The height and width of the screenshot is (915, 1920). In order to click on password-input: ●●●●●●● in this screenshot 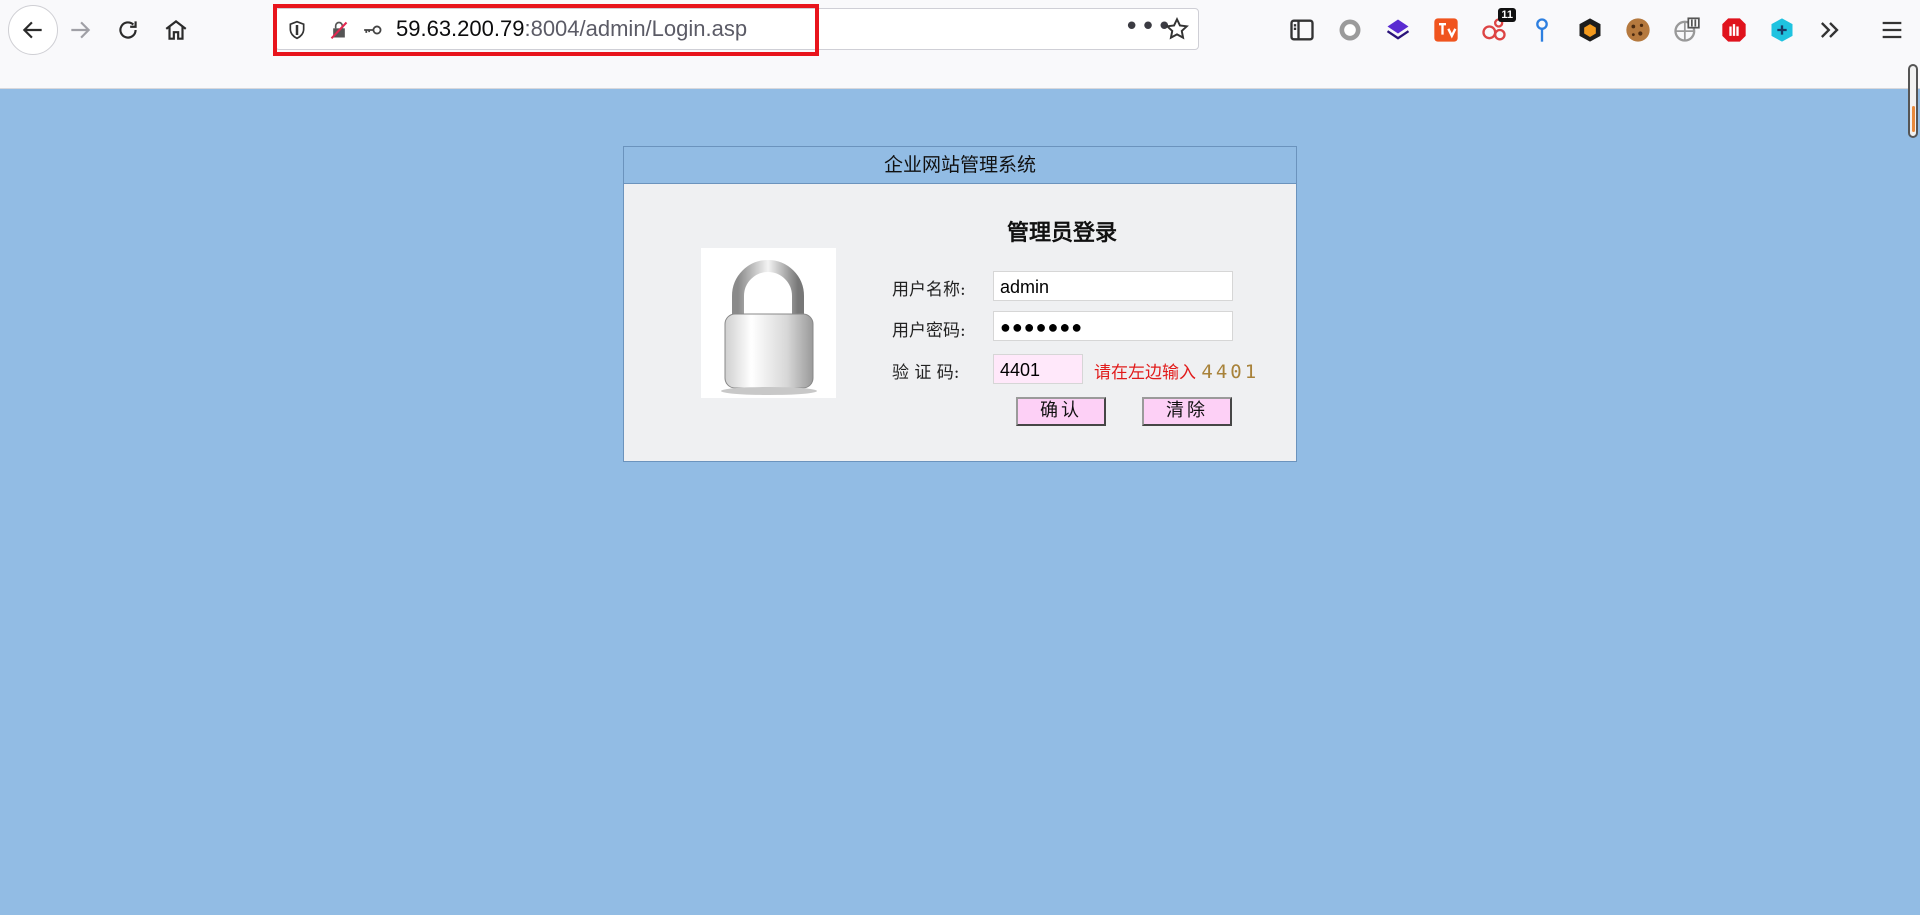, I will do `click(1113, 326)`.